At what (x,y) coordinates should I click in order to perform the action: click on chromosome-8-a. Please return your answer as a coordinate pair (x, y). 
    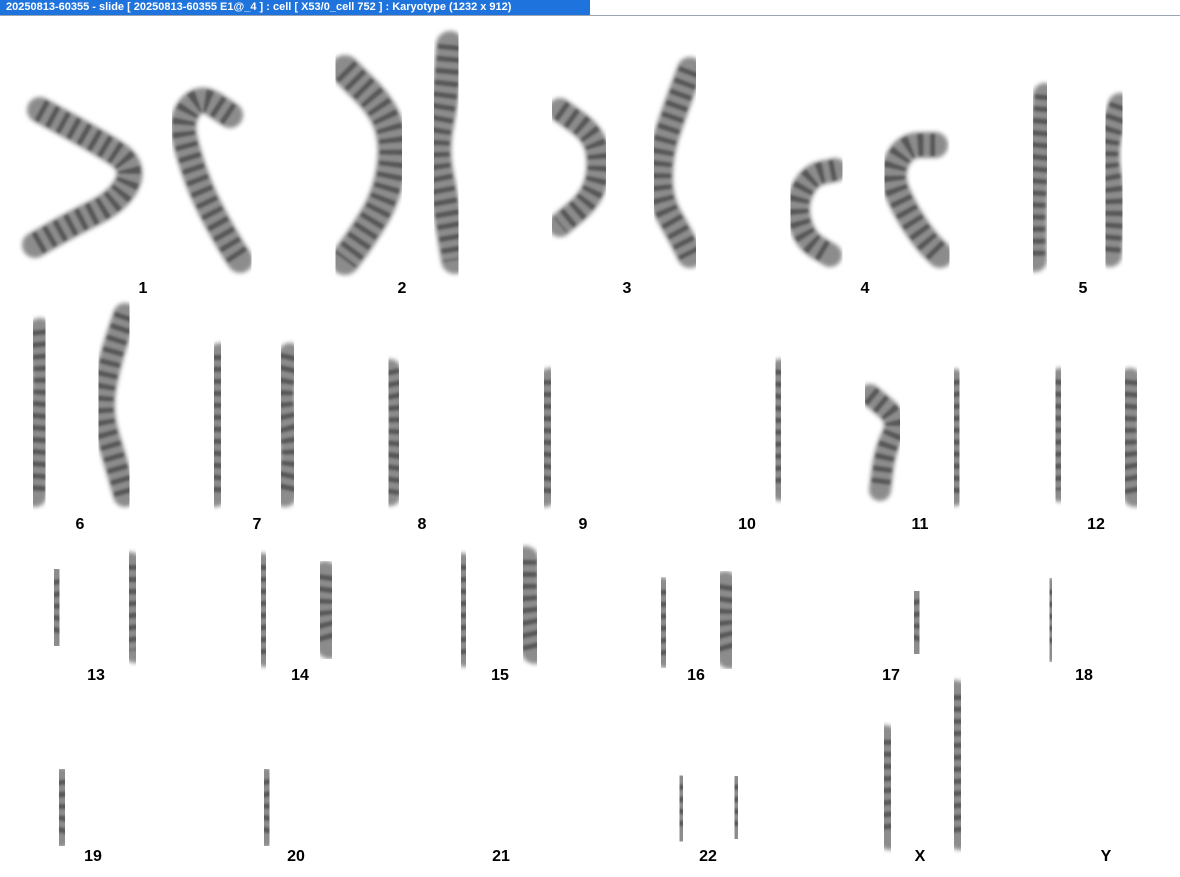
    Looking at the image, I should click on (394, 432).